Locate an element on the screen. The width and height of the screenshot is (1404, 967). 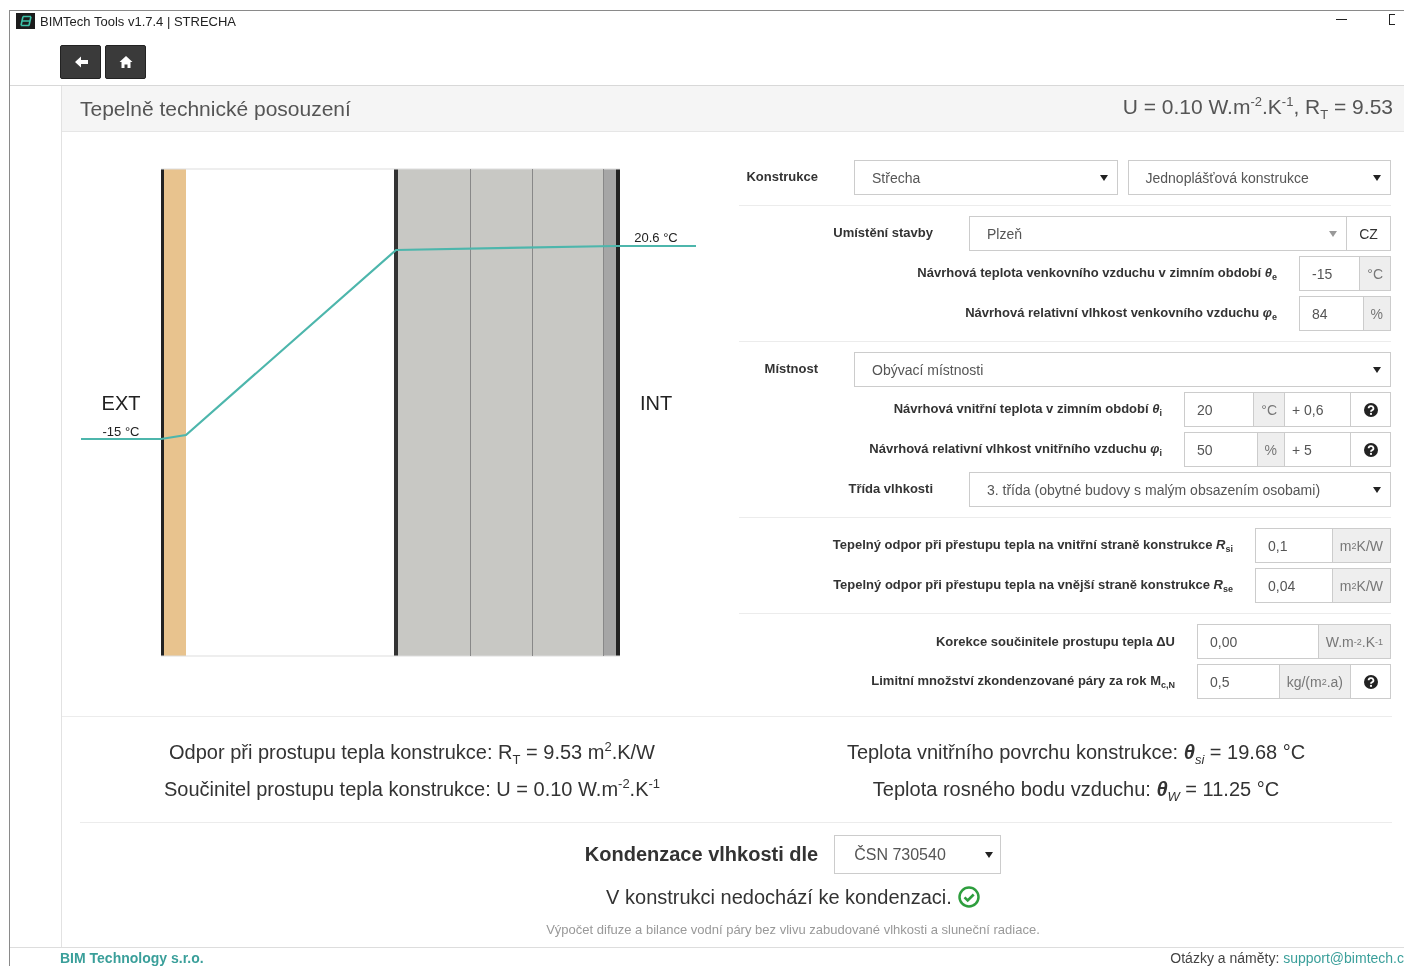
field-label: Limitní množství zkondenzované páry za rok M$_{c,N}$ is located at coordinates (1023, 681).